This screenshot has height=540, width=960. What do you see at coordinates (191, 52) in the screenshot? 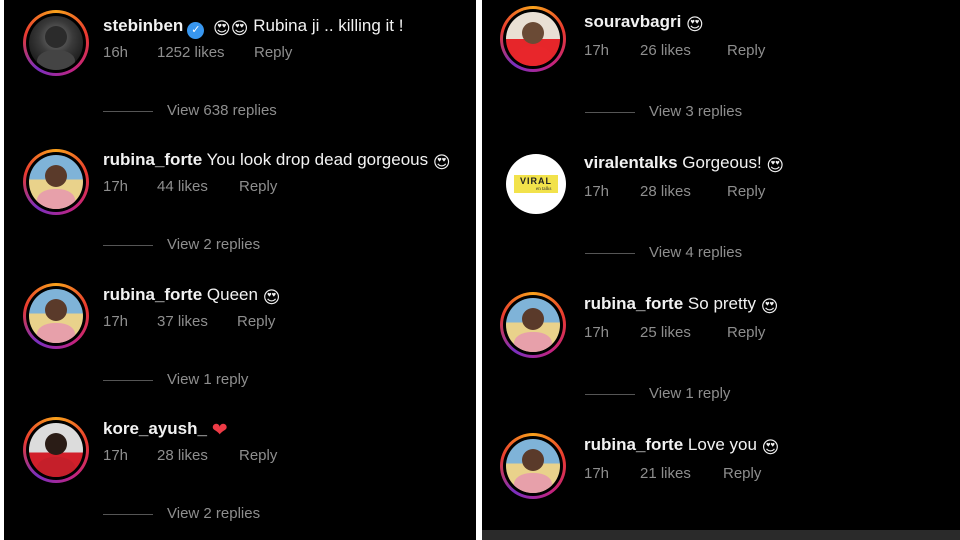
I see `likes-count: 1252 likes` at bounding box center [191, 52].